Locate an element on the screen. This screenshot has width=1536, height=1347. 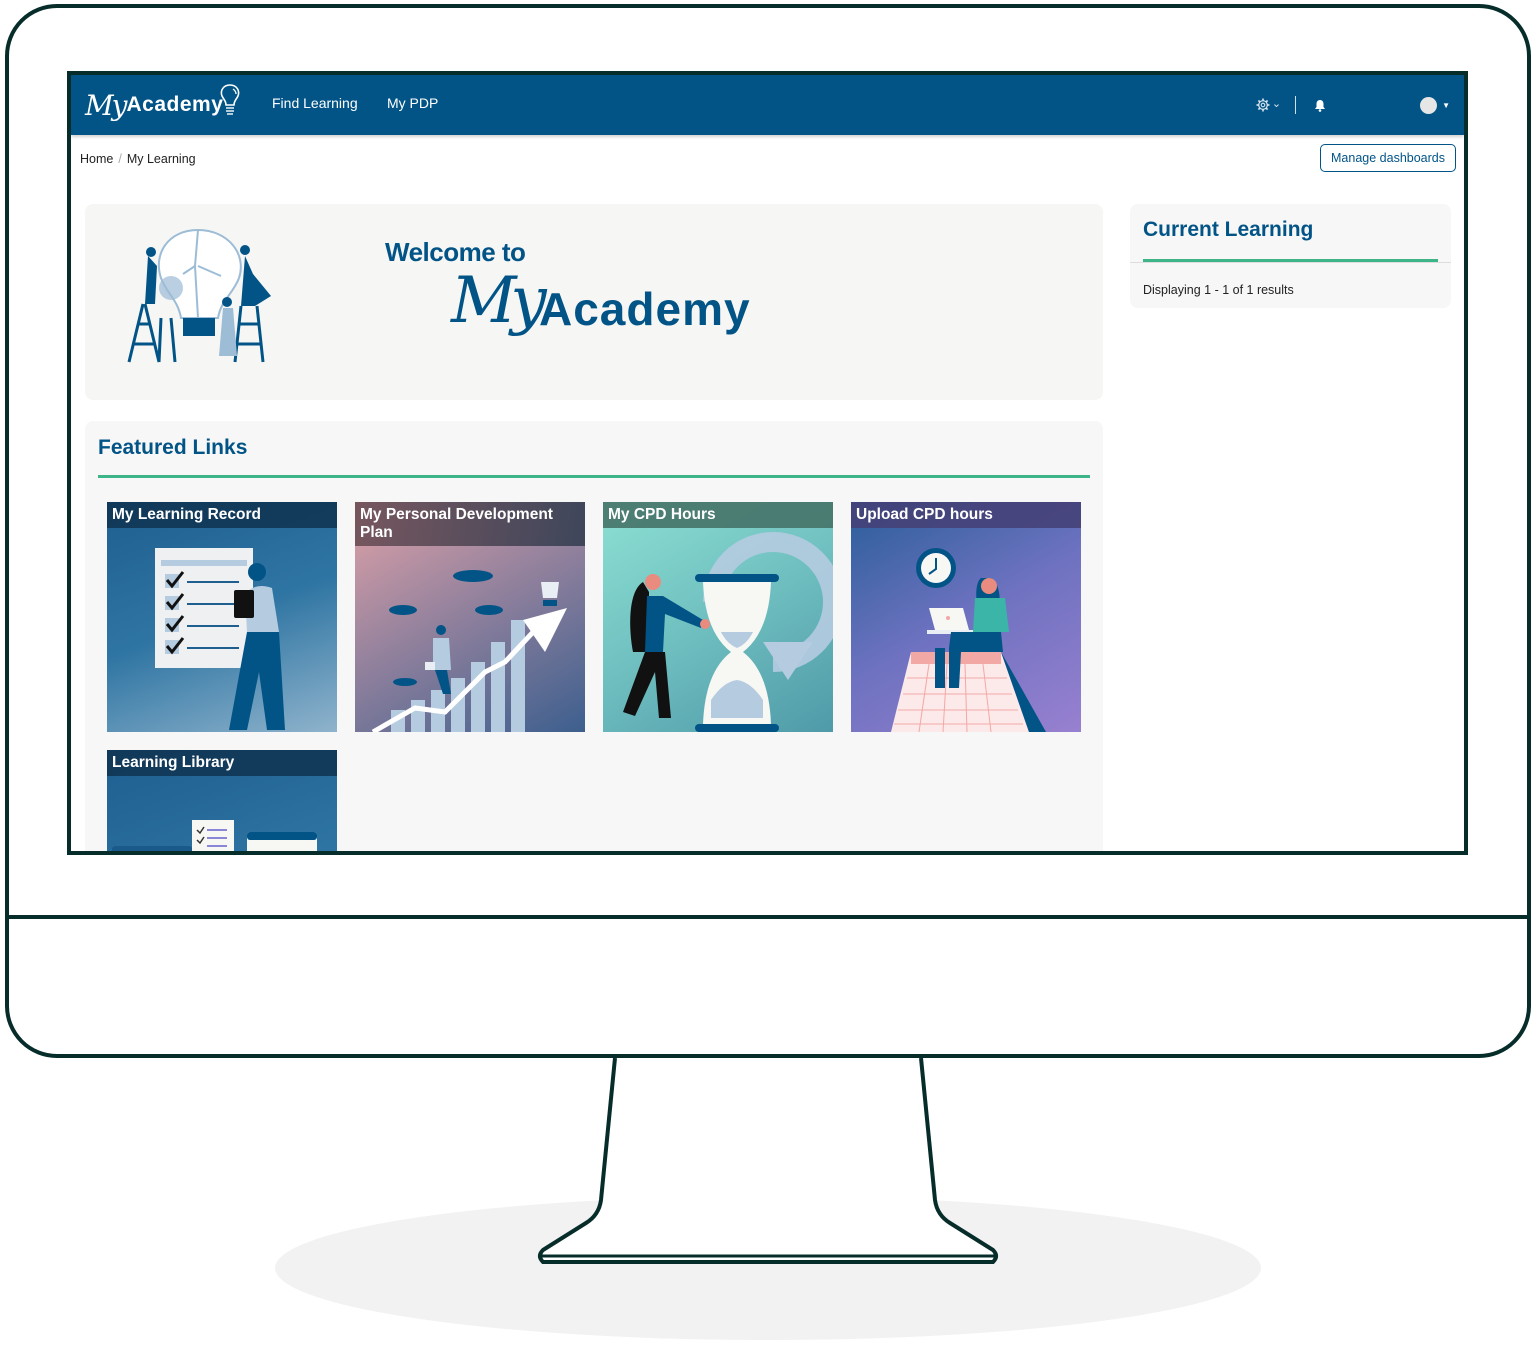
breadcrumb-home: Home is located at coordinates (96, 159).